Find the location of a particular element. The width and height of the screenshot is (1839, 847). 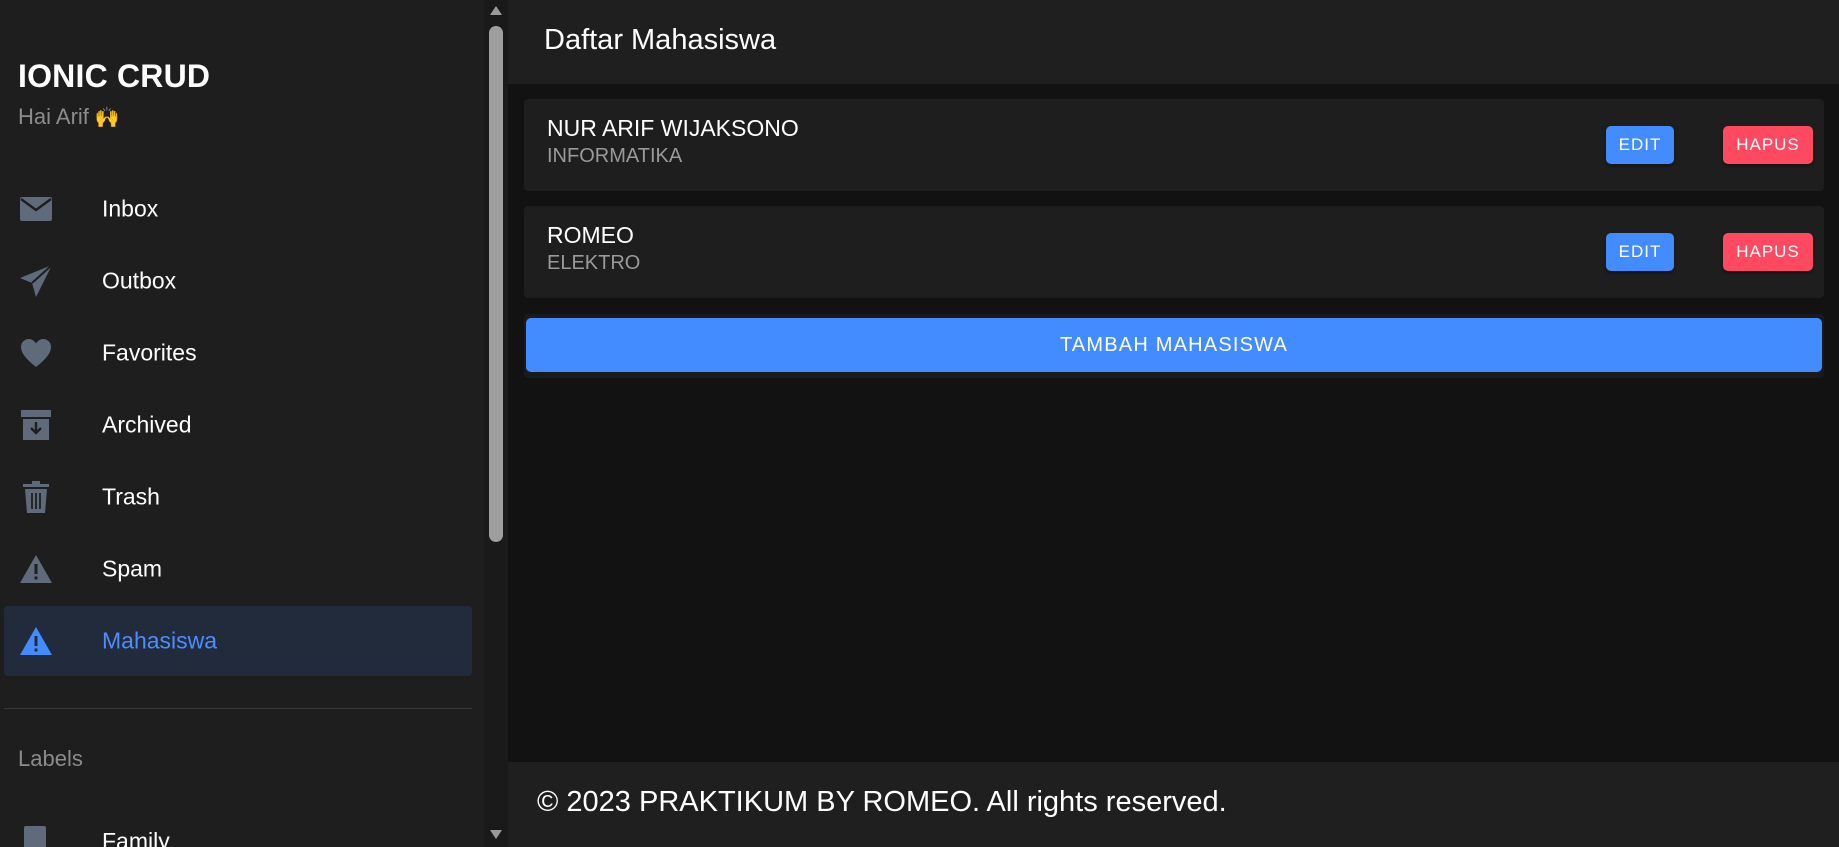

raising-hands-emoji: 🙌 is located at coordinates (107, 118).